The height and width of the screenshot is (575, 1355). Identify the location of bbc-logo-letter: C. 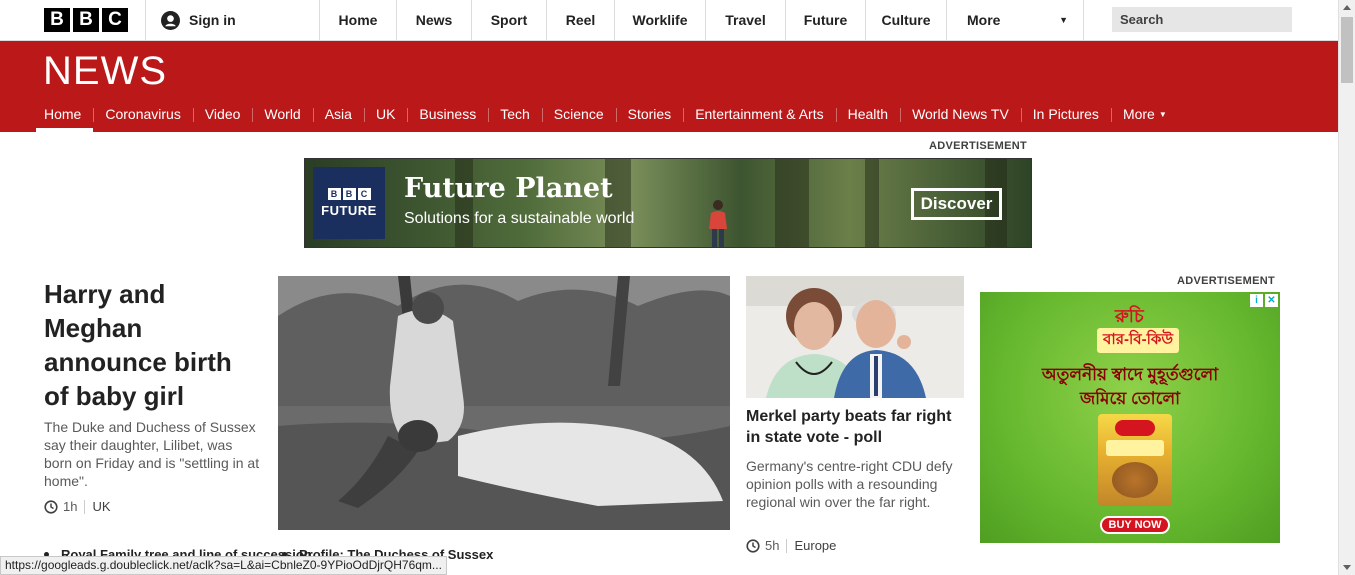
(115, 20).